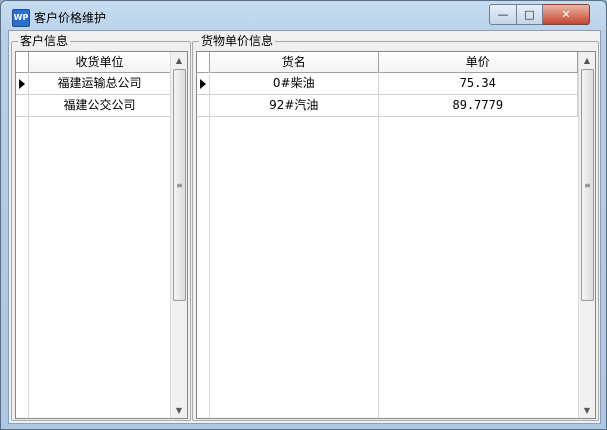 Image resolution: width=607 pixels, height=430 pixels. I want to click on receiver-cell: 福建公交公司, so click(100, 105).